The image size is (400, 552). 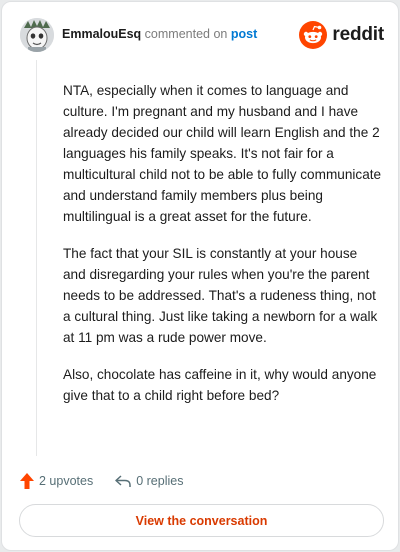 What do you see at coordinates (112, 481) in the screenshot?
I see `comment-actions: 2 upvotes 0 replies` at bounding box center [112, 481].